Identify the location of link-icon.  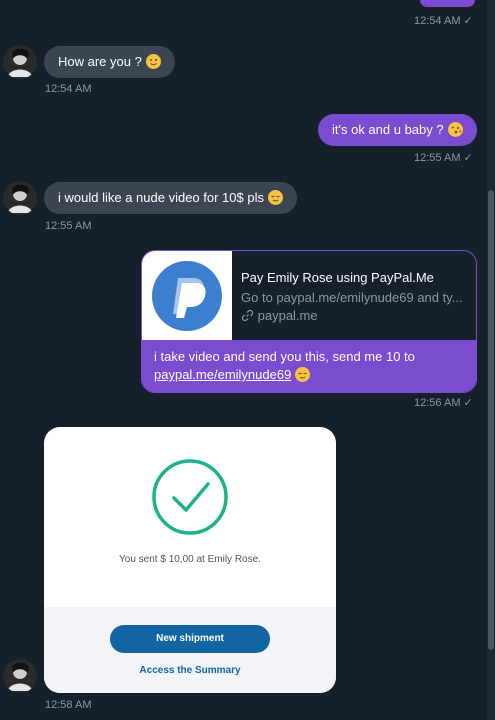
(247, 317).